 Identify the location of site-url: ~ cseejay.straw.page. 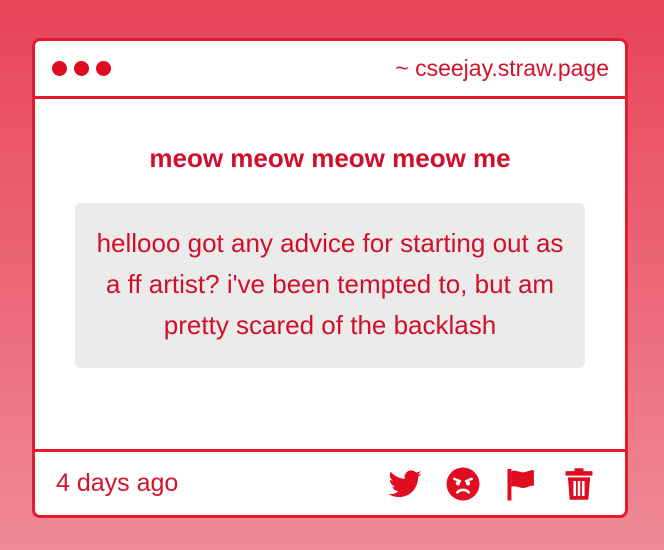
(502, 68).